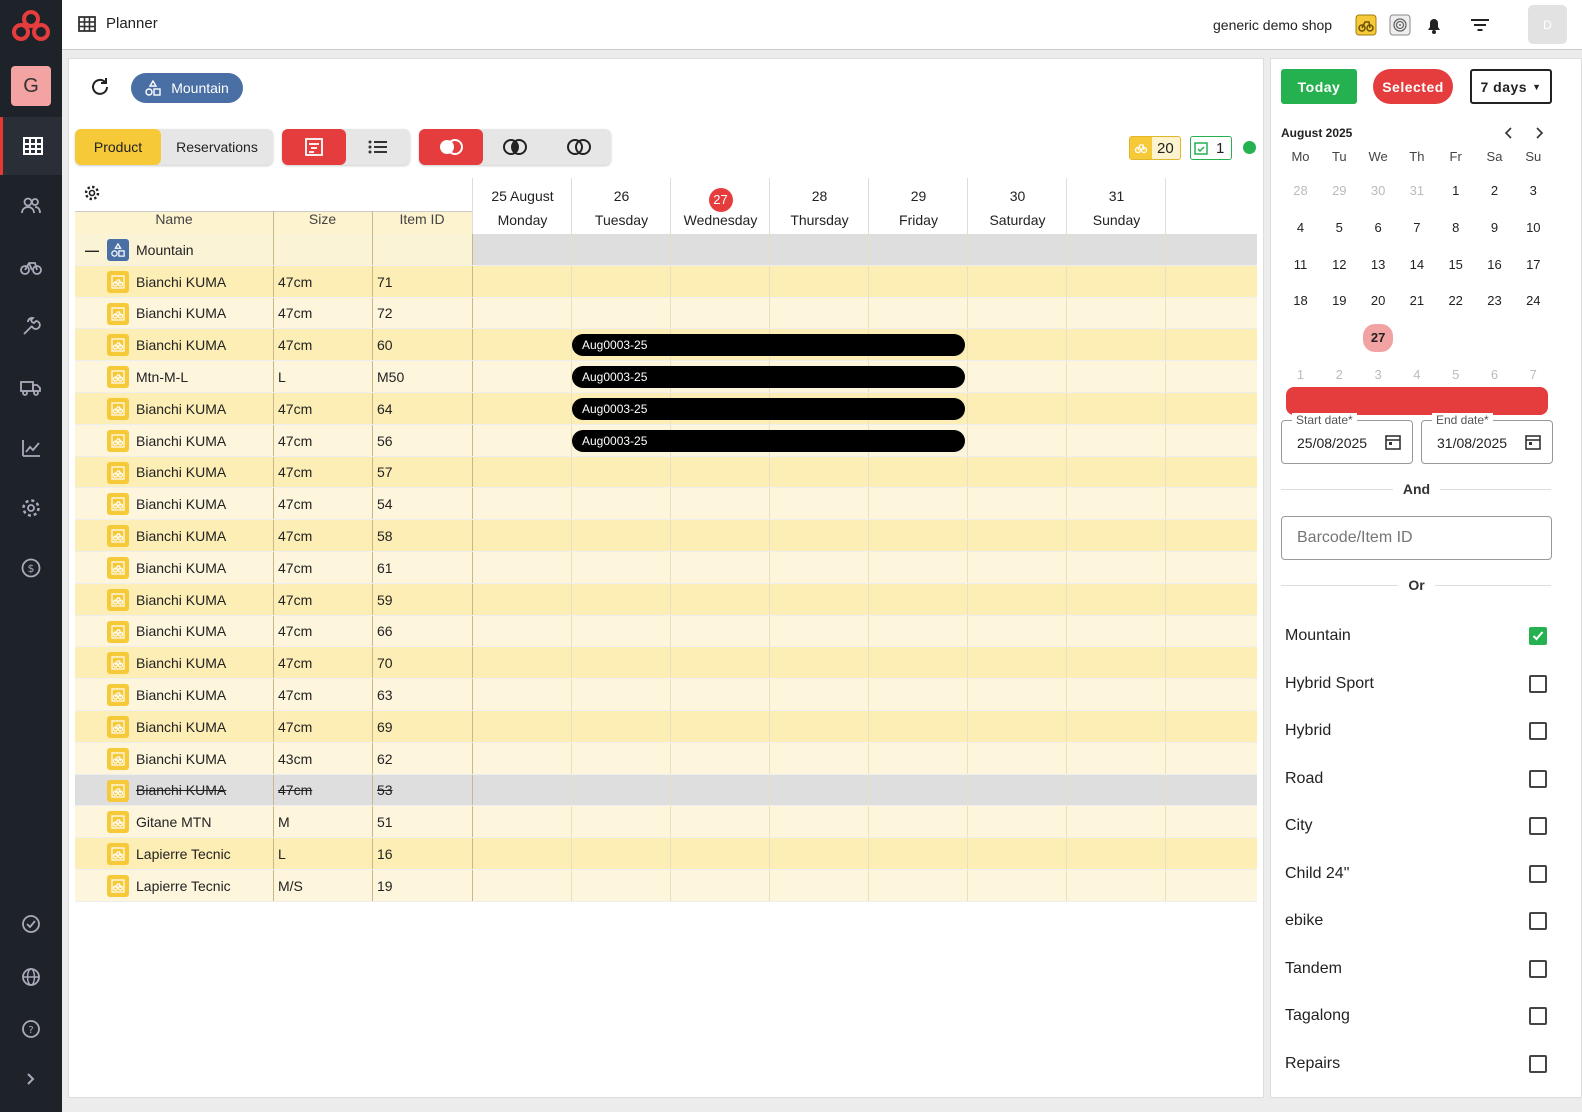 This screenshot has width=1582, height=1112. Describe the element at coordinates (666, 281) in the screenshot. I see `table-row: Bianchi KUMA 47cm 71` at that location.